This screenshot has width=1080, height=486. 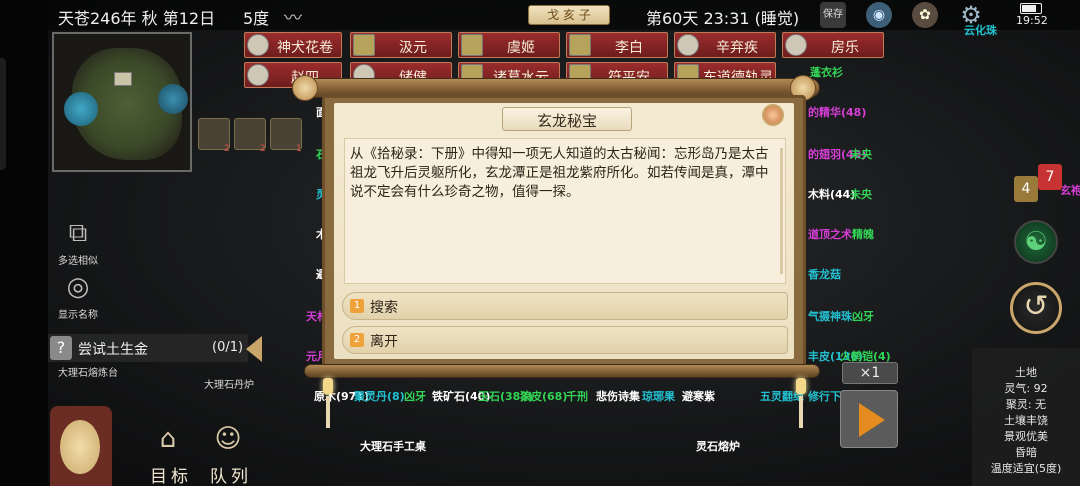 I want to click on character-tab: 李白, so click(x=617, y=45).